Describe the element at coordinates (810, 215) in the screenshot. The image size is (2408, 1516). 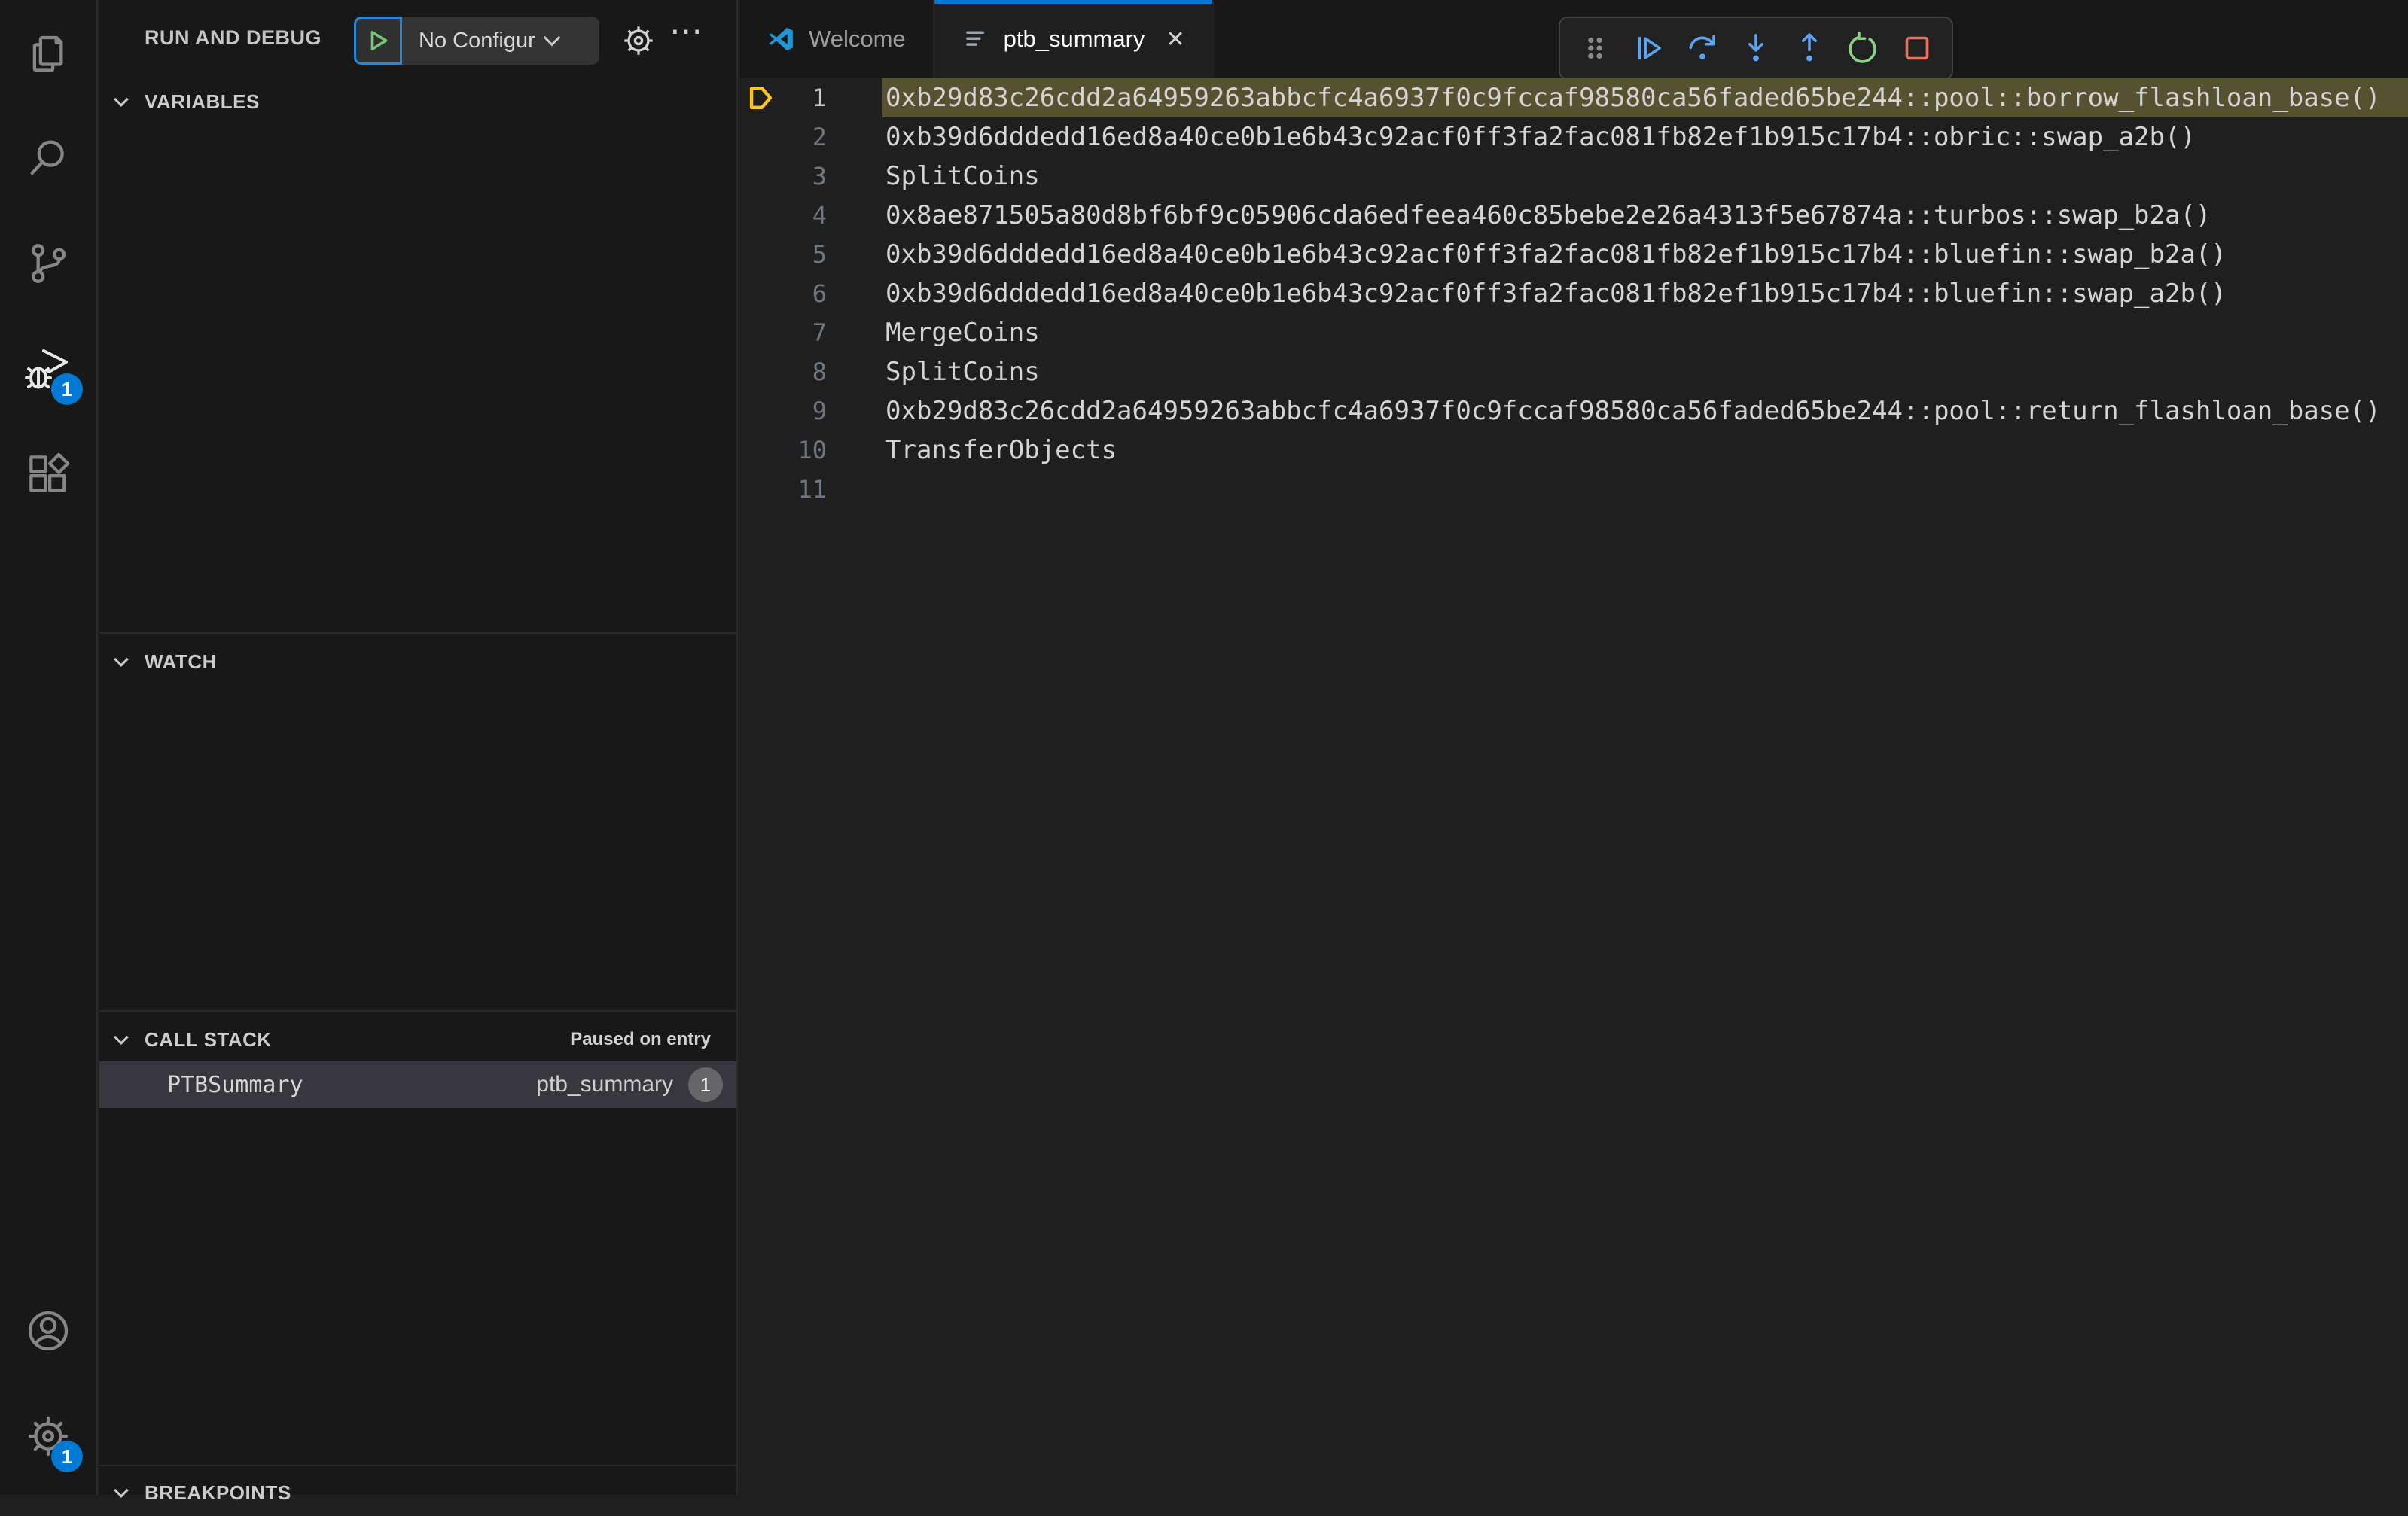
I see `editor-gutter: 4` at that location.